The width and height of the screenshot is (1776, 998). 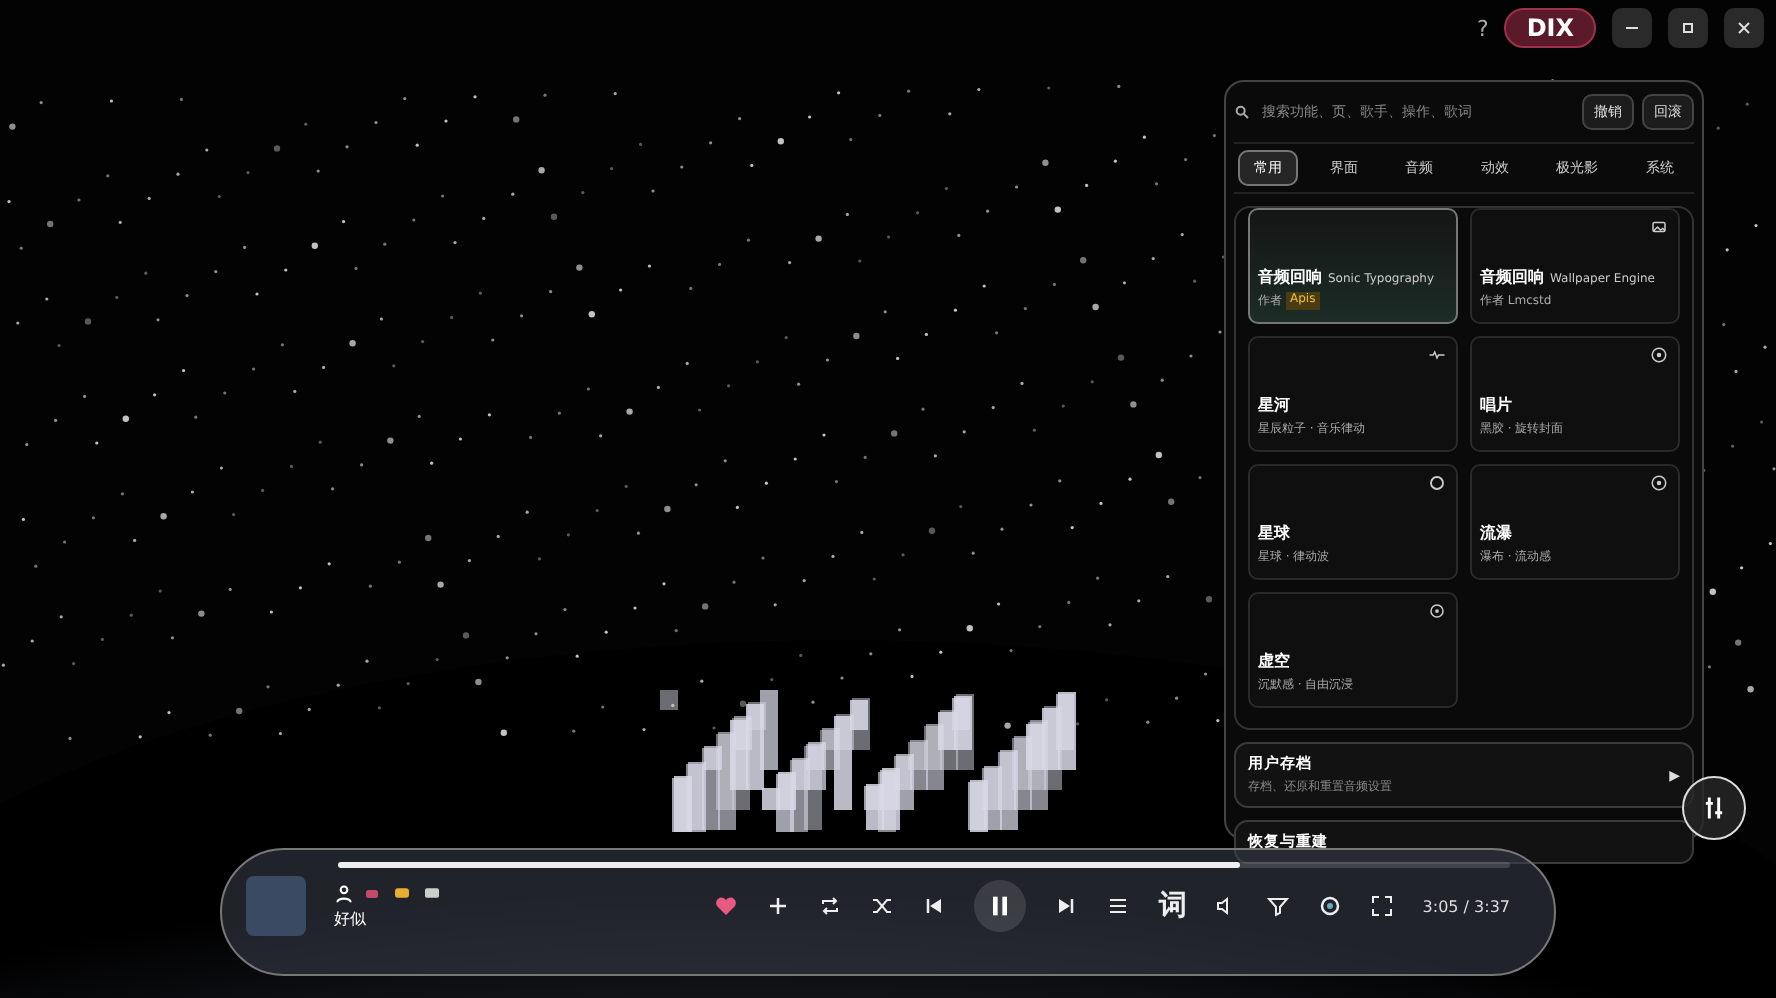 What do you see at coordinates (1482, 28) in the screenshot?
I see `help-button: ?` at bounding box center [1482, 28].